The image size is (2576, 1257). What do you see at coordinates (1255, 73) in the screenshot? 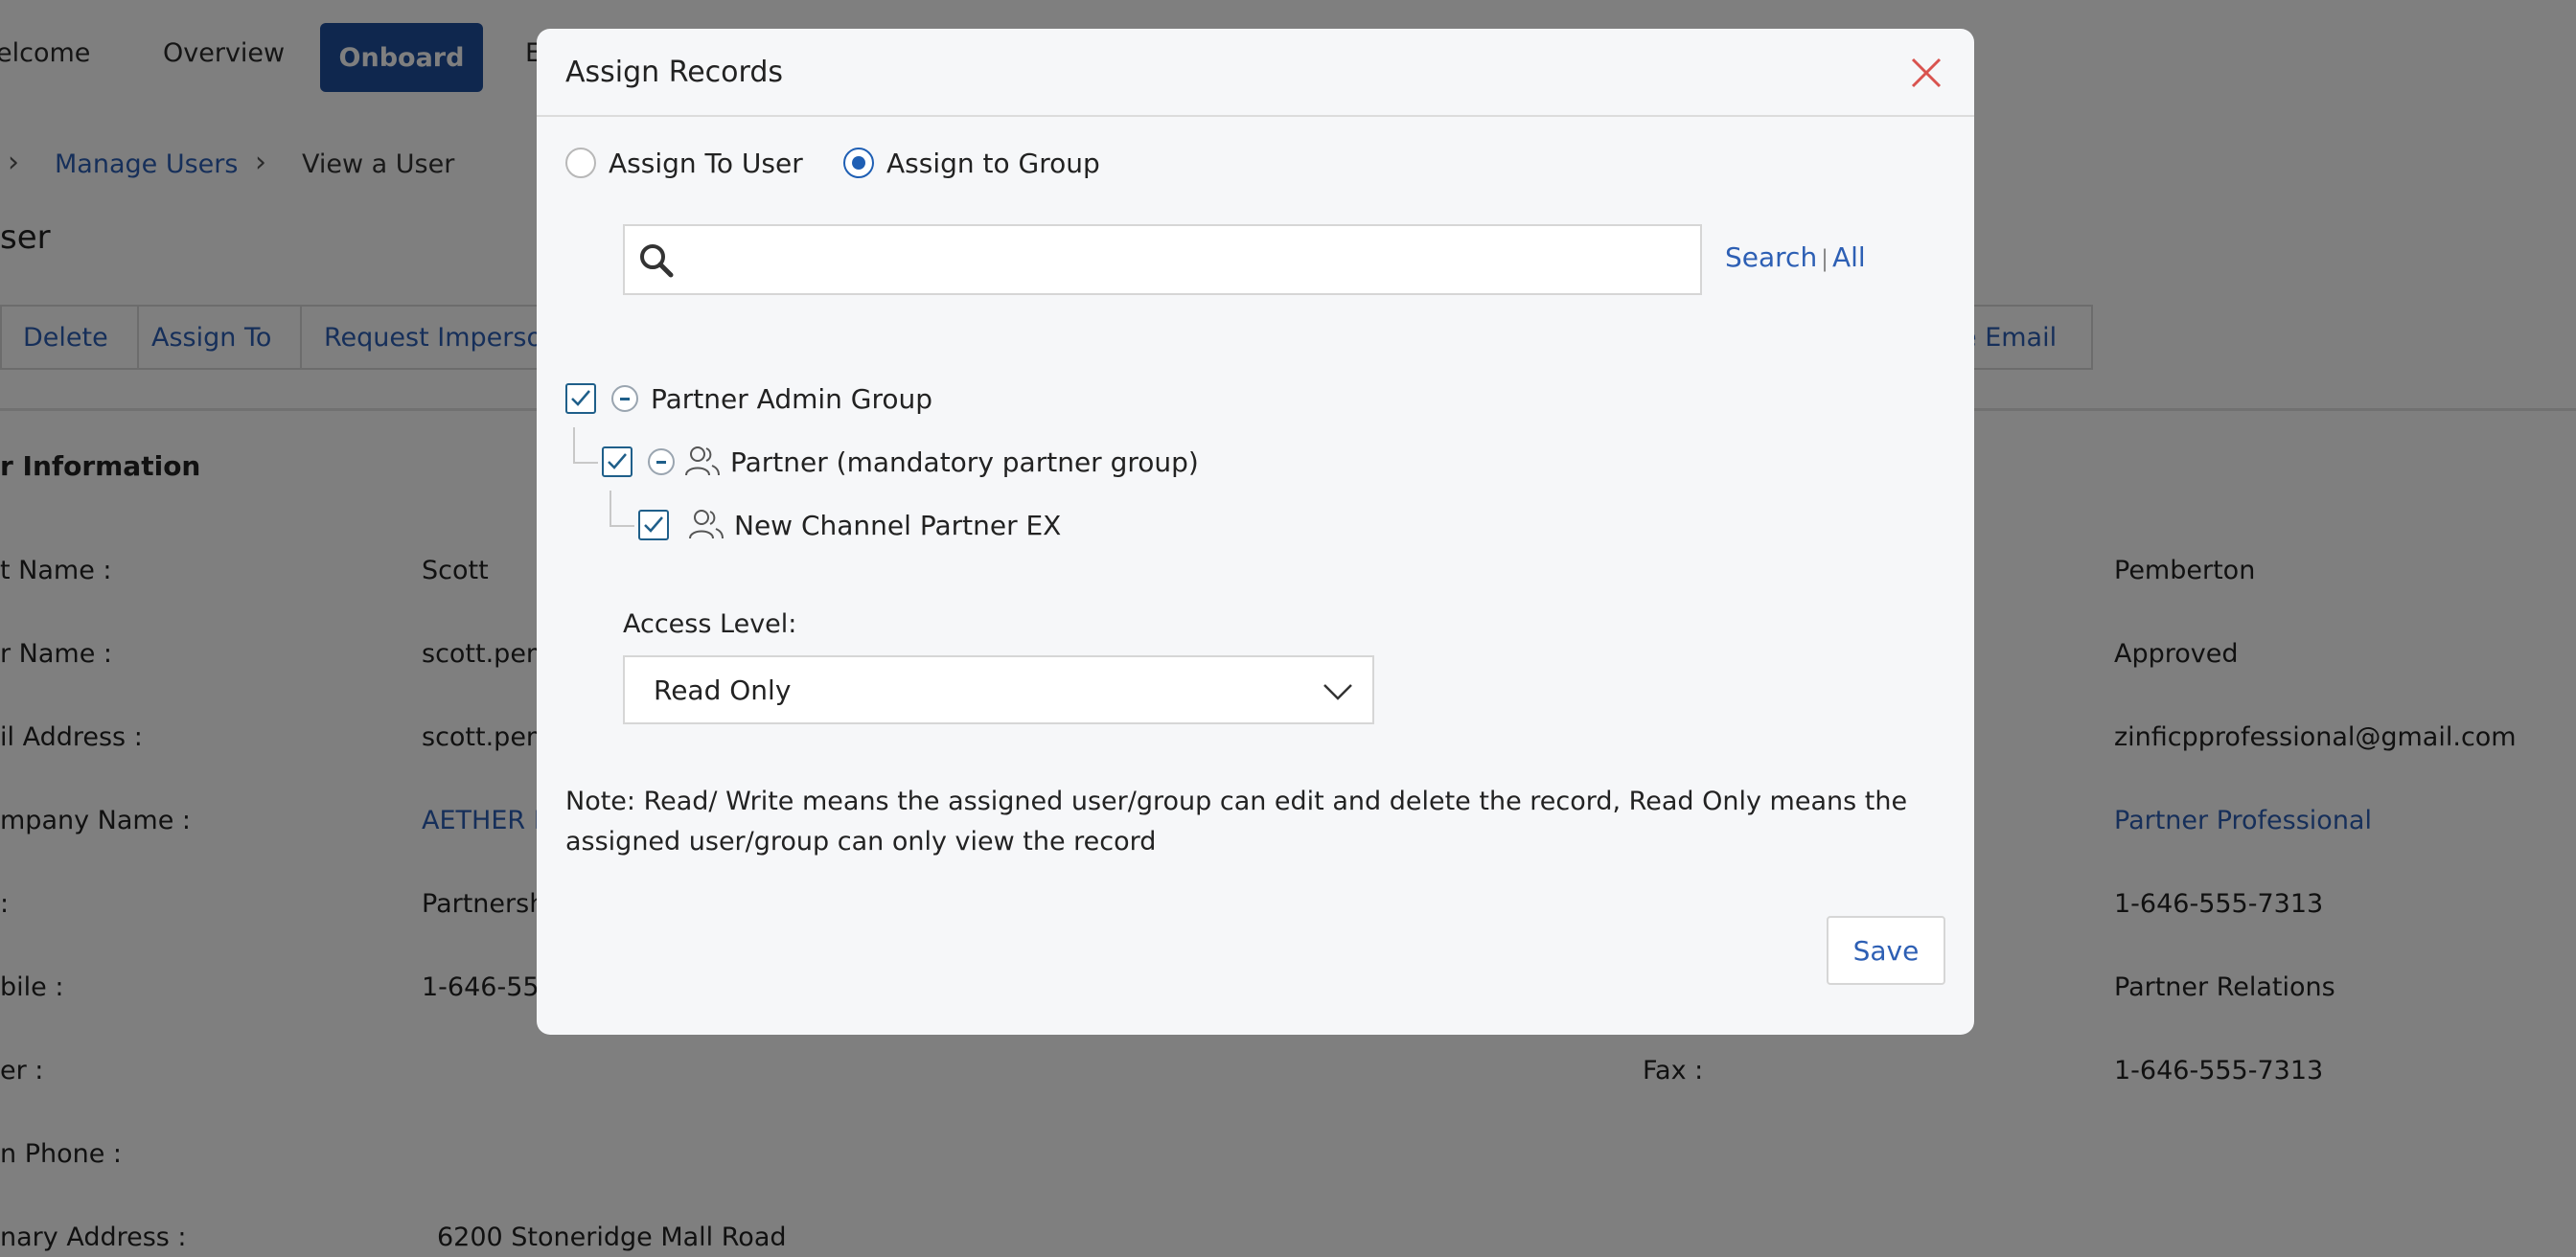
I see `modal-header: Assign Records` at bounding box center [1255, 73].